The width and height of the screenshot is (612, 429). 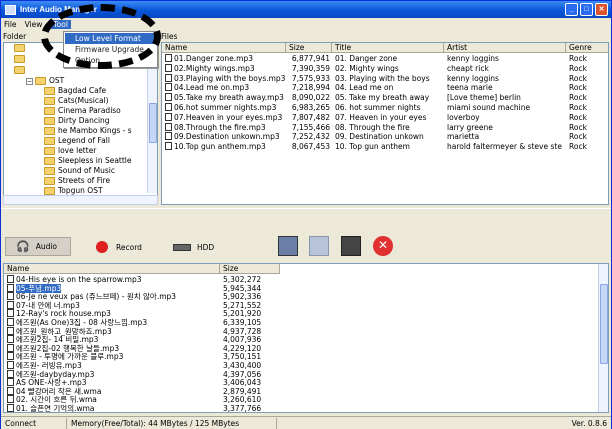 I want to click on file-size: 3,377,766, so click(x=242, y=408).